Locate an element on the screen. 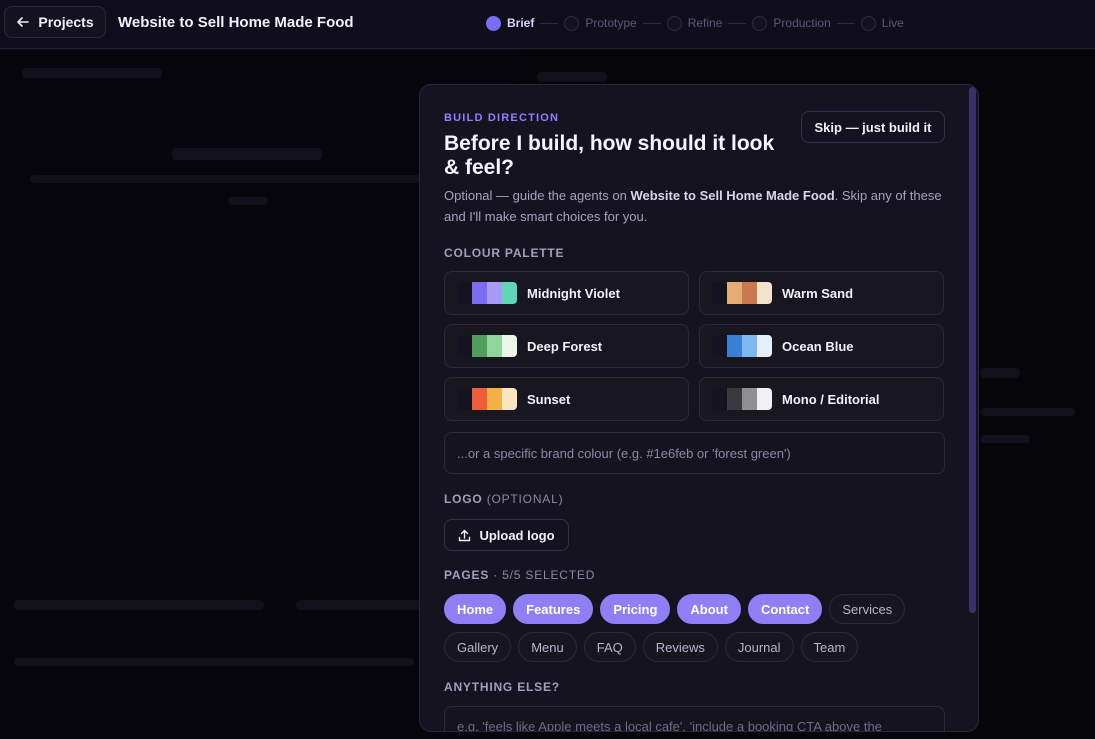 The width and height of the screenshot is (1095, 739). upload-icon is located at coordinates (465, 535).